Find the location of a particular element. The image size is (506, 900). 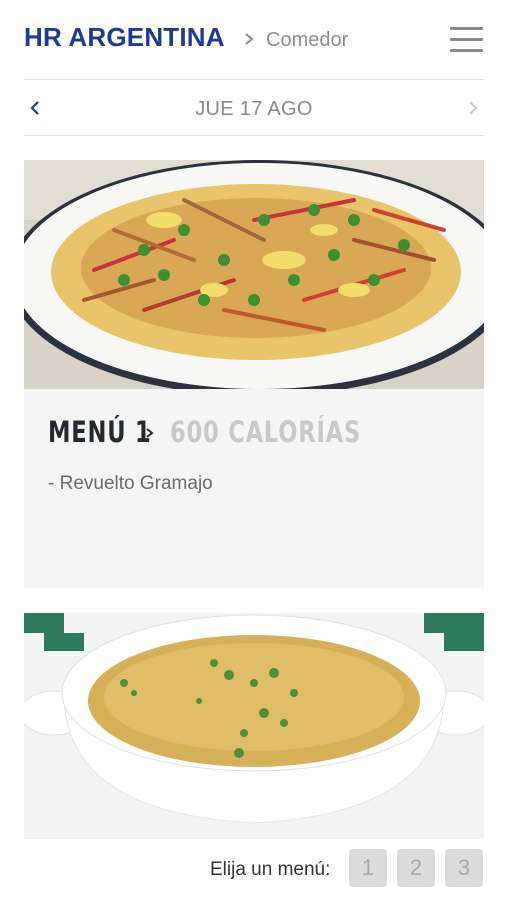

menu-option-1: 1 is located at coordinates (368, 868).